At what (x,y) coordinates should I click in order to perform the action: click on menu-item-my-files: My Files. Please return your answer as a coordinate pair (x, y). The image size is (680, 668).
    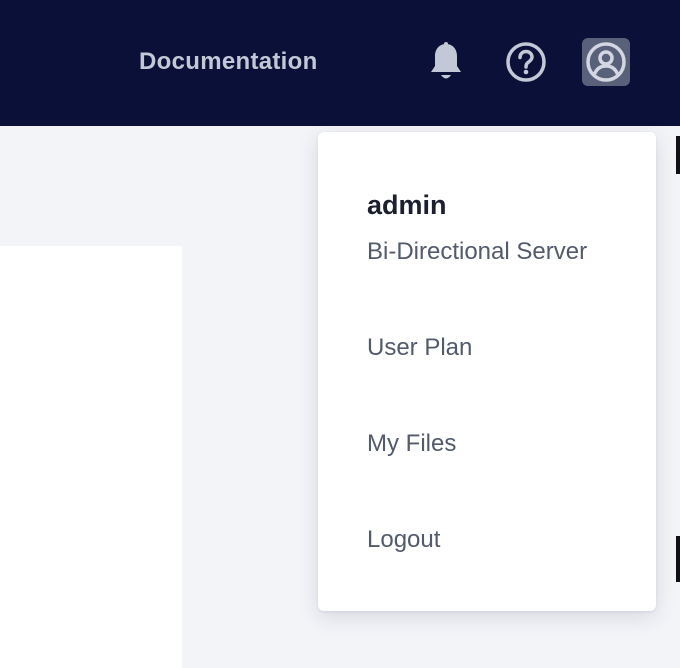
    Looking at the image, I should click on (411, 444).